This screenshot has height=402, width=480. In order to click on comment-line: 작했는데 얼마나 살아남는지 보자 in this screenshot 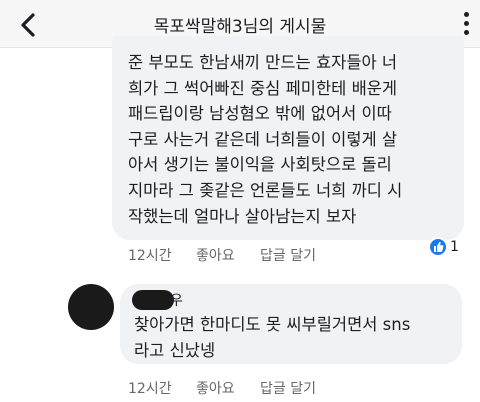, I will do `click(242, 216)`.